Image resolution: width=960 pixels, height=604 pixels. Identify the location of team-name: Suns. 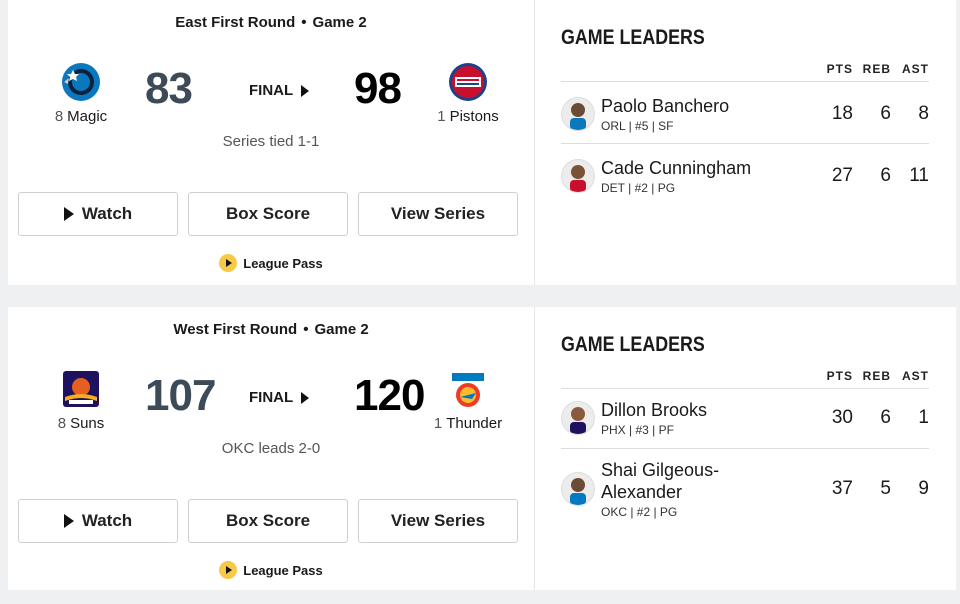
(87, 423).